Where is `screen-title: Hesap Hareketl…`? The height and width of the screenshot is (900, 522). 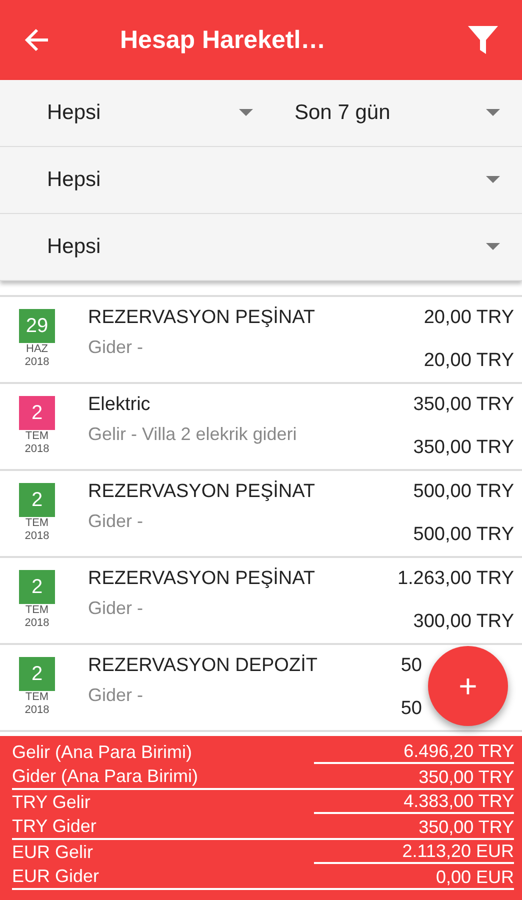 screen-title: Hesap Hareketl… is located at coordinates (223, 40).